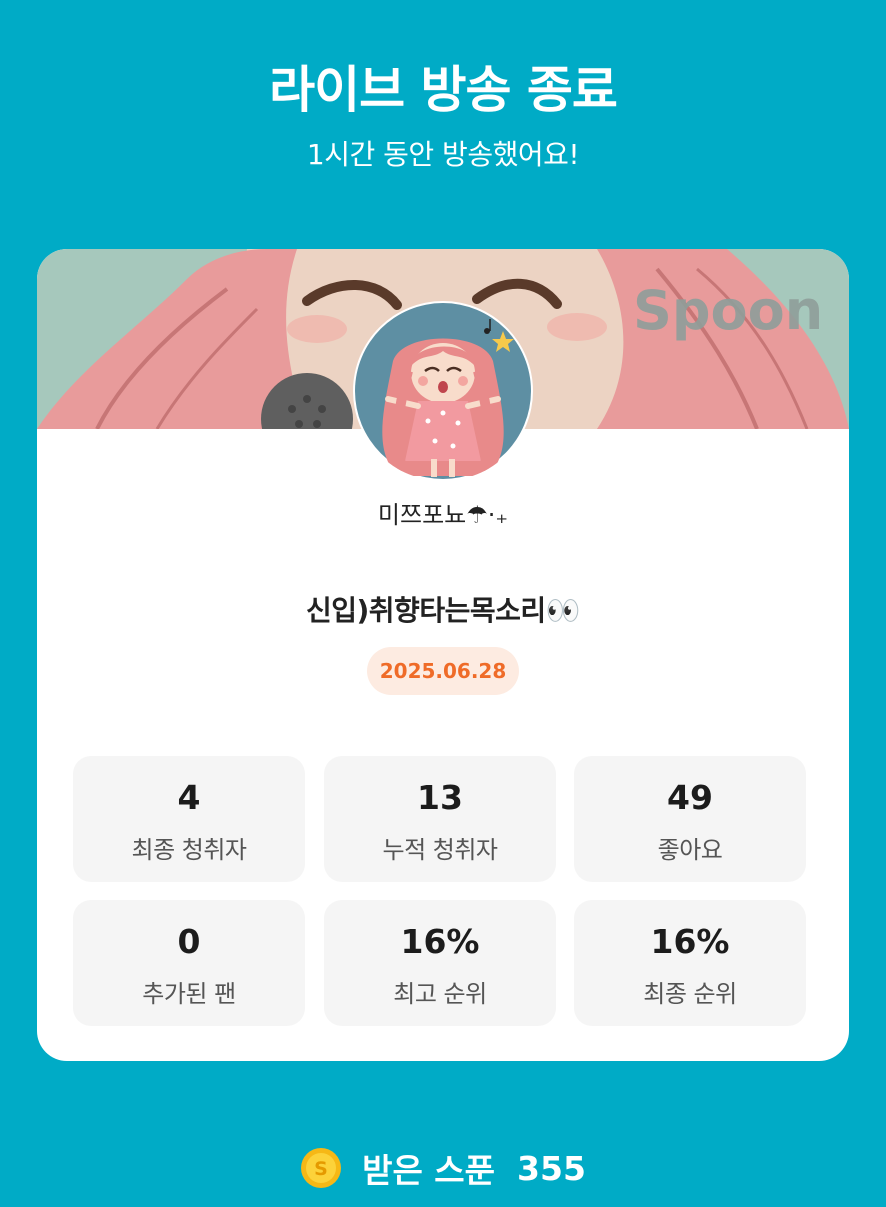  Describe the element at coordinates (189, 819) in the screenshot. I see `stat-final-listeners: 4 최종 청취자` at that location.